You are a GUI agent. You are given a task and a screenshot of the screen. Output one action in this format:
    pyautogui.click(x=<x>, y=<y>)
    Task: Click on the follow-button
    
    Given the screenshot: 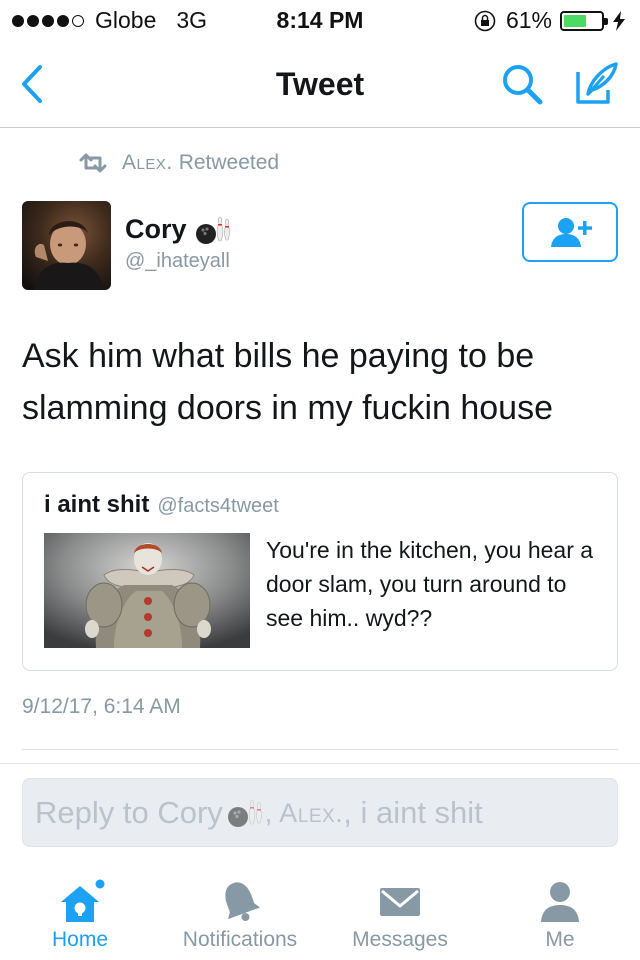 What is the action you would take?
    pyautogui.click(x=570, y=232)
    